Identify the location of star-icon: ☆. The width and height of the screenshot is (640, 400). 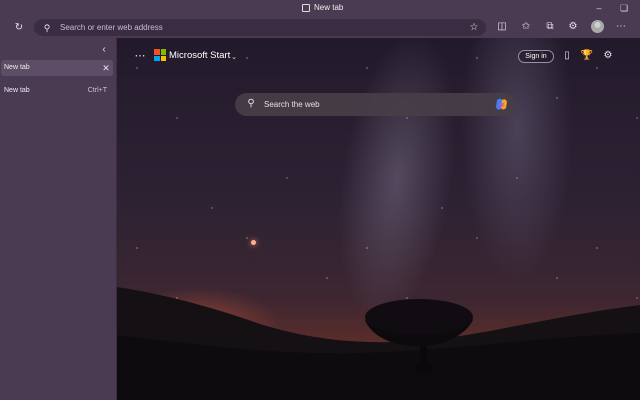
(474, 28).